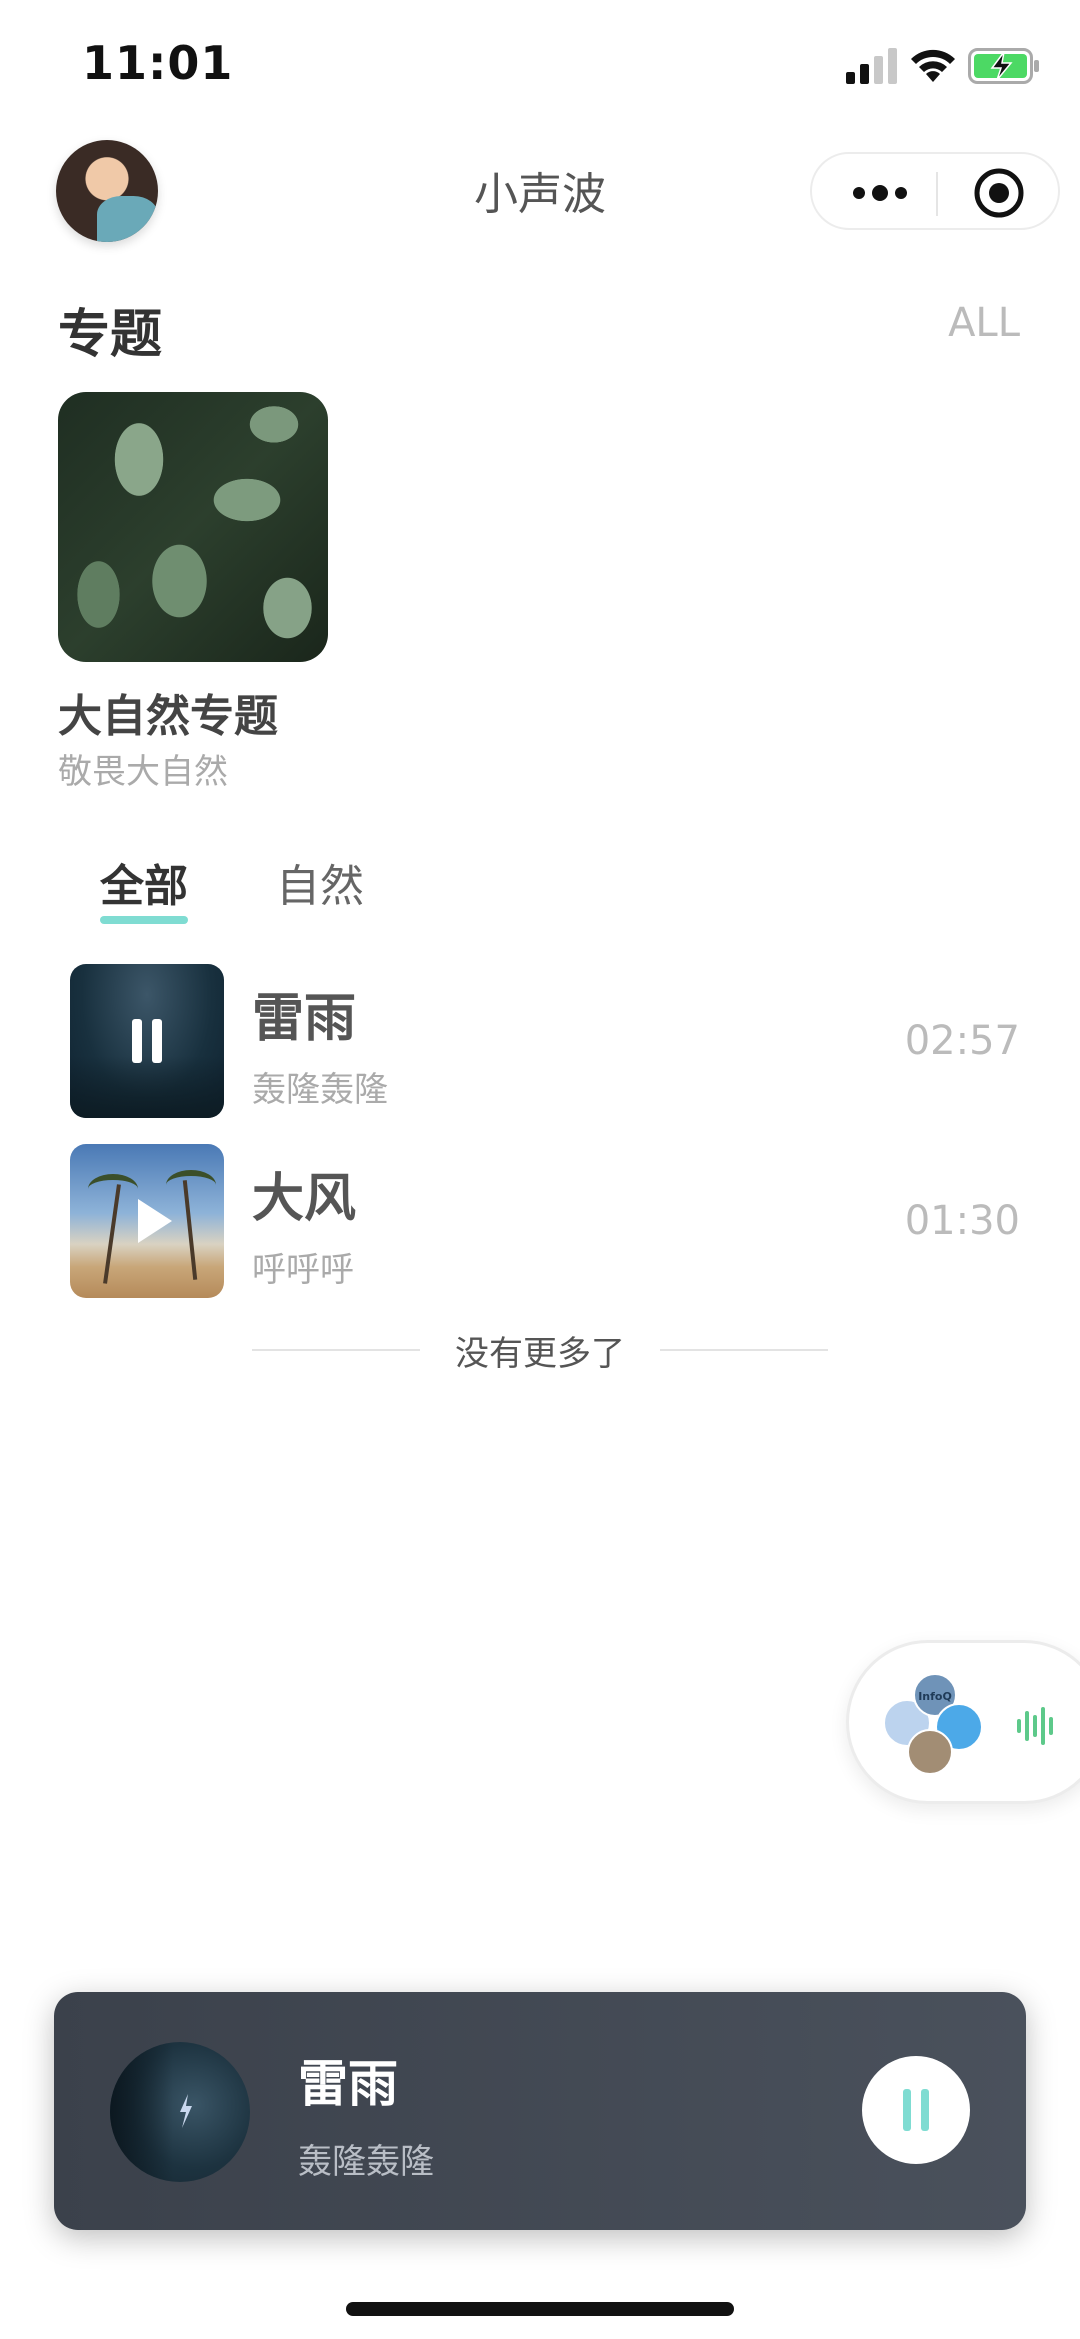  Describe the element at coordinates (540, 2309) in the screenshot. I see `home-indicator` at that location.